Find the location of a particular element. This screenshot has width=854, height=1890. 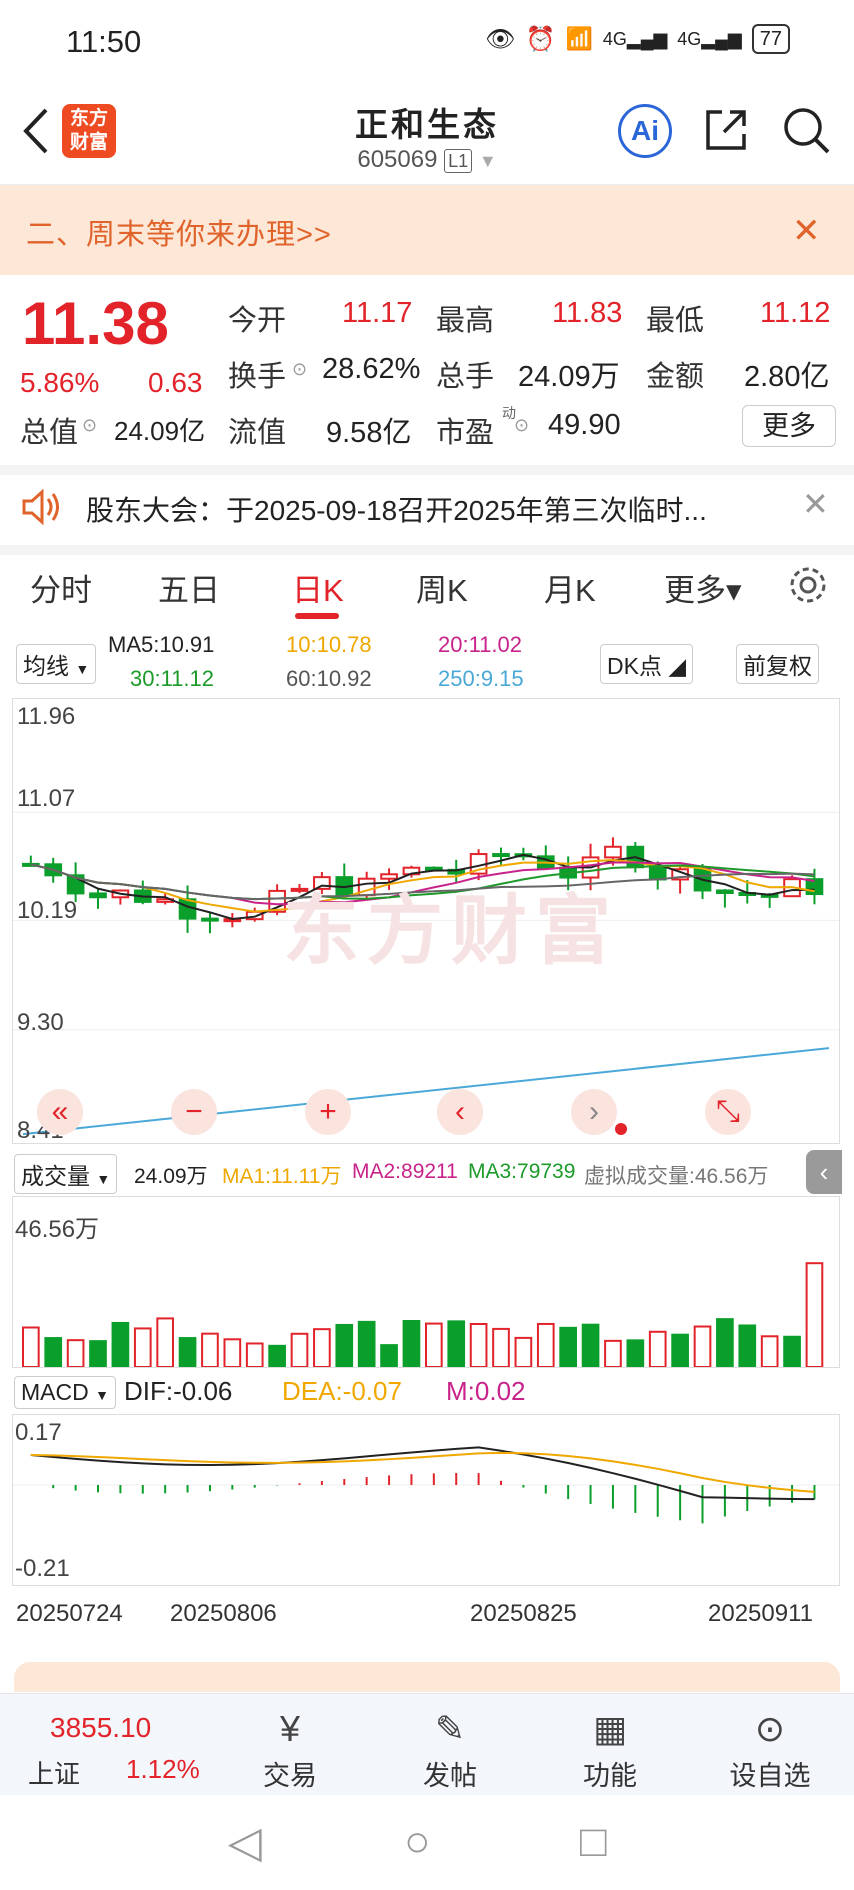

open-value: 11.17 is located at coordinates (377, 313).